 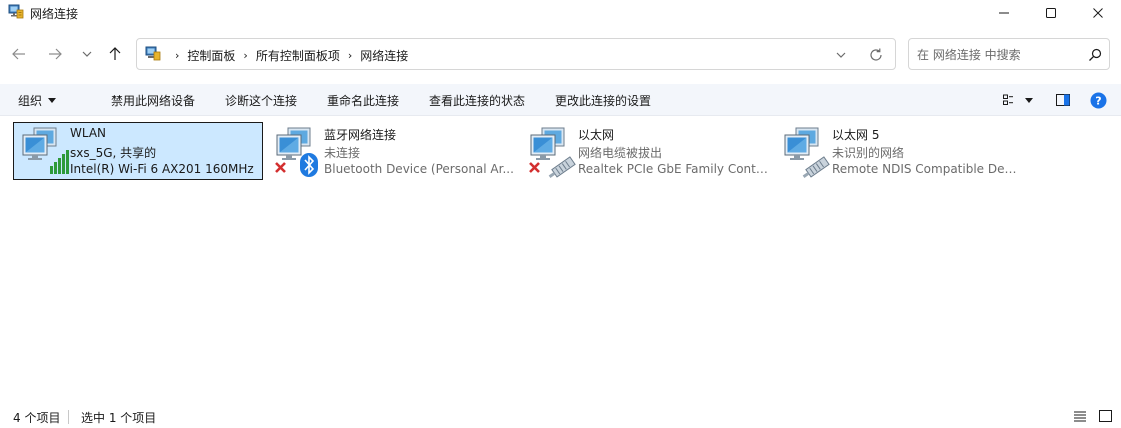 What do you see at coordinates (477, 100) in the screenshot?
I see `view-status-button: 查看此连接的状态` at bounding box center [477, 100].